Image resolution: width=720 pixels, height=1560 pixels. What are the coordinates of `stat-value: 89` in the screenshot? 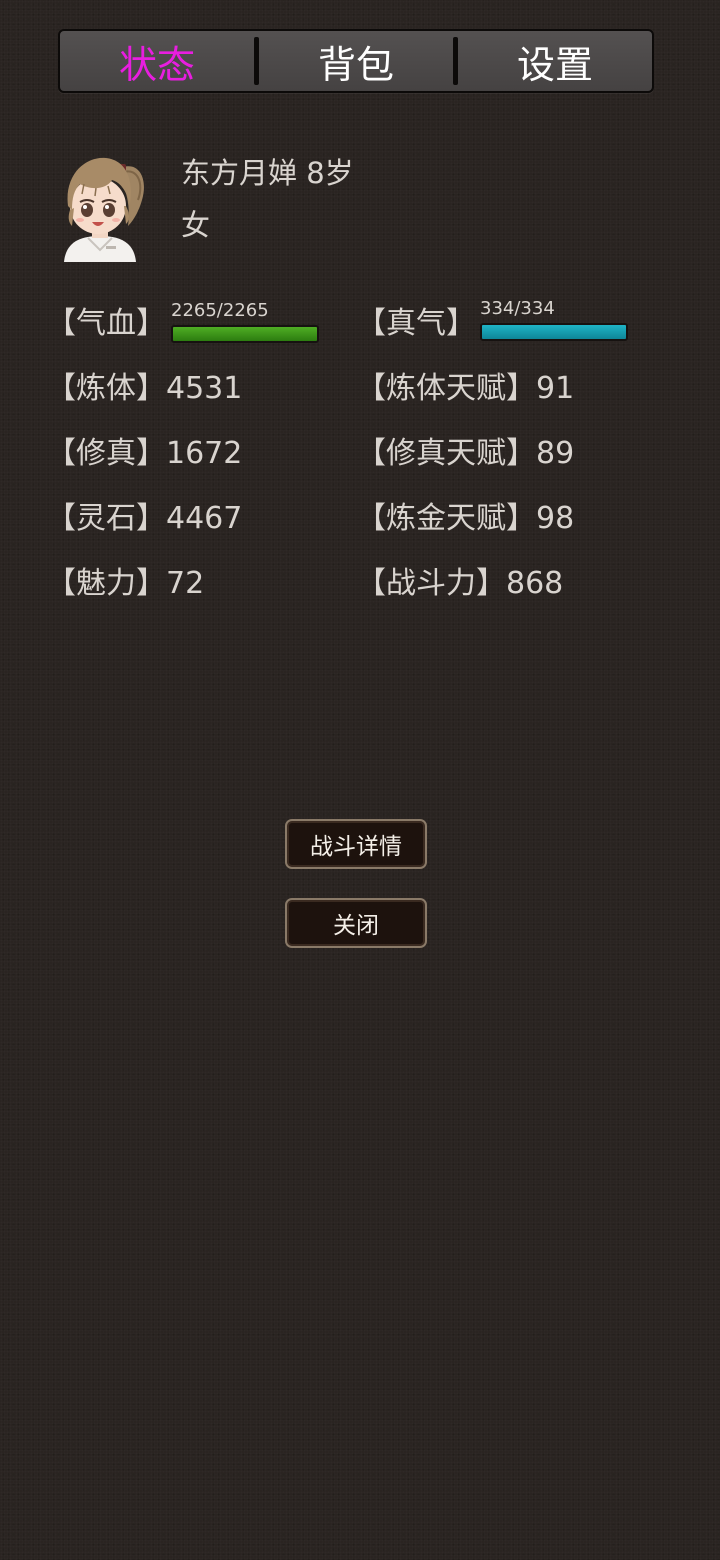 It's located at (555, 453).